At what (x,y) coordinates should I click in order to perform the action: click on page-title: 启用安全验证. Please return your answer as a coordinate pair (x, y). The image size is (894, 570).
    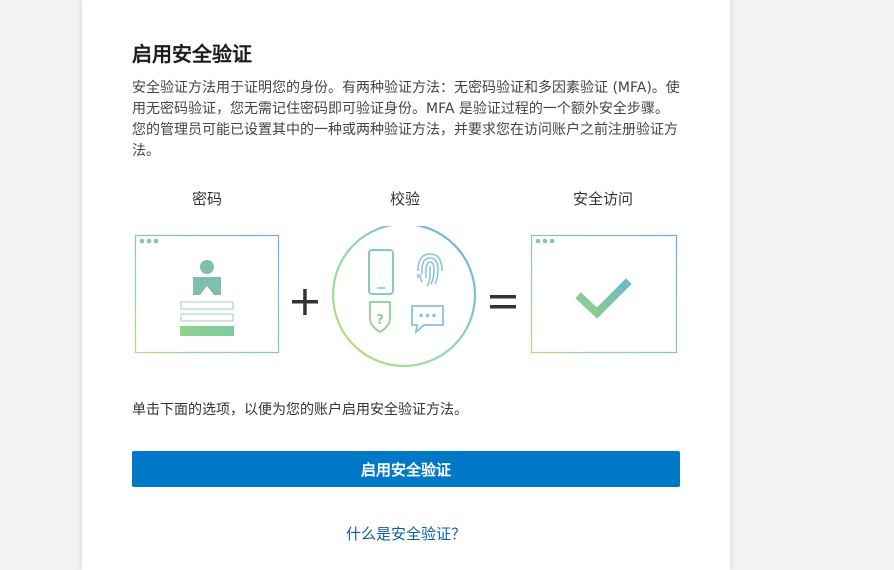
    Looking at the image, I should click on (192, 54).